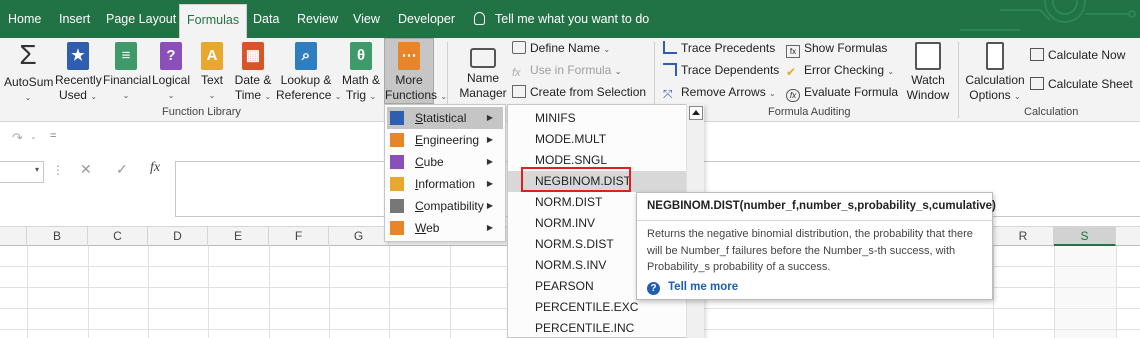  I want to click on tab-data: Data, so click(266, 19).